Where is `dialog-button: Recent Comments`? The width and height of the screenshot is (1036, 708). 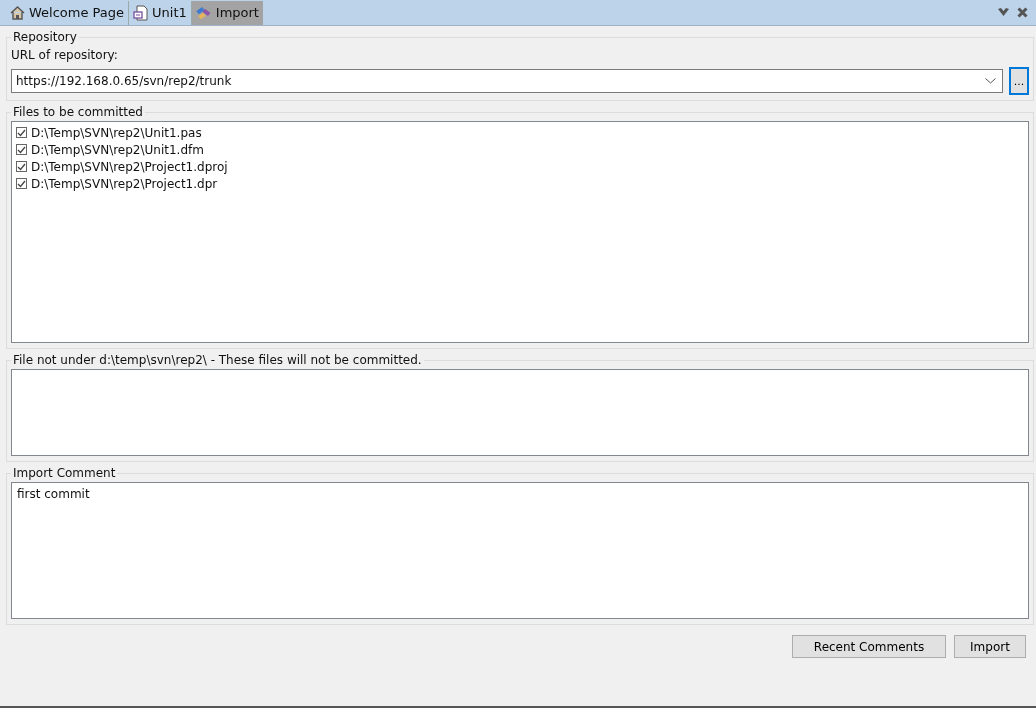
dialog-button: Recent Comments is located at coordinates (869, 646).